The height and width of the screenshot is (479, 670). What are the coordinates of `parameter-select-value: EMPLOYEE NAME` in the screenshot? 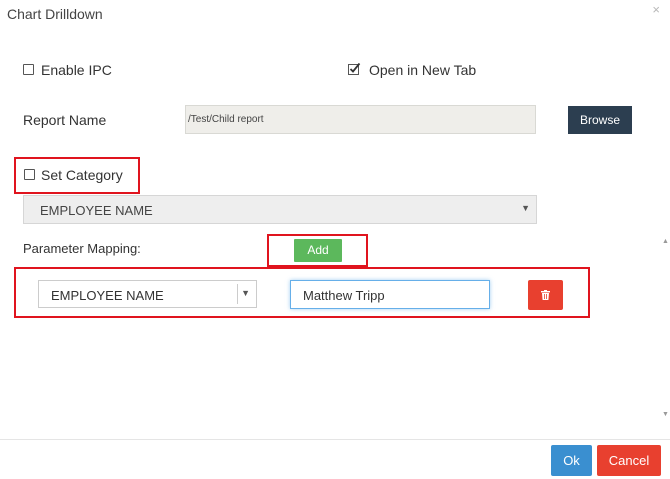 It's located at (107, 295).